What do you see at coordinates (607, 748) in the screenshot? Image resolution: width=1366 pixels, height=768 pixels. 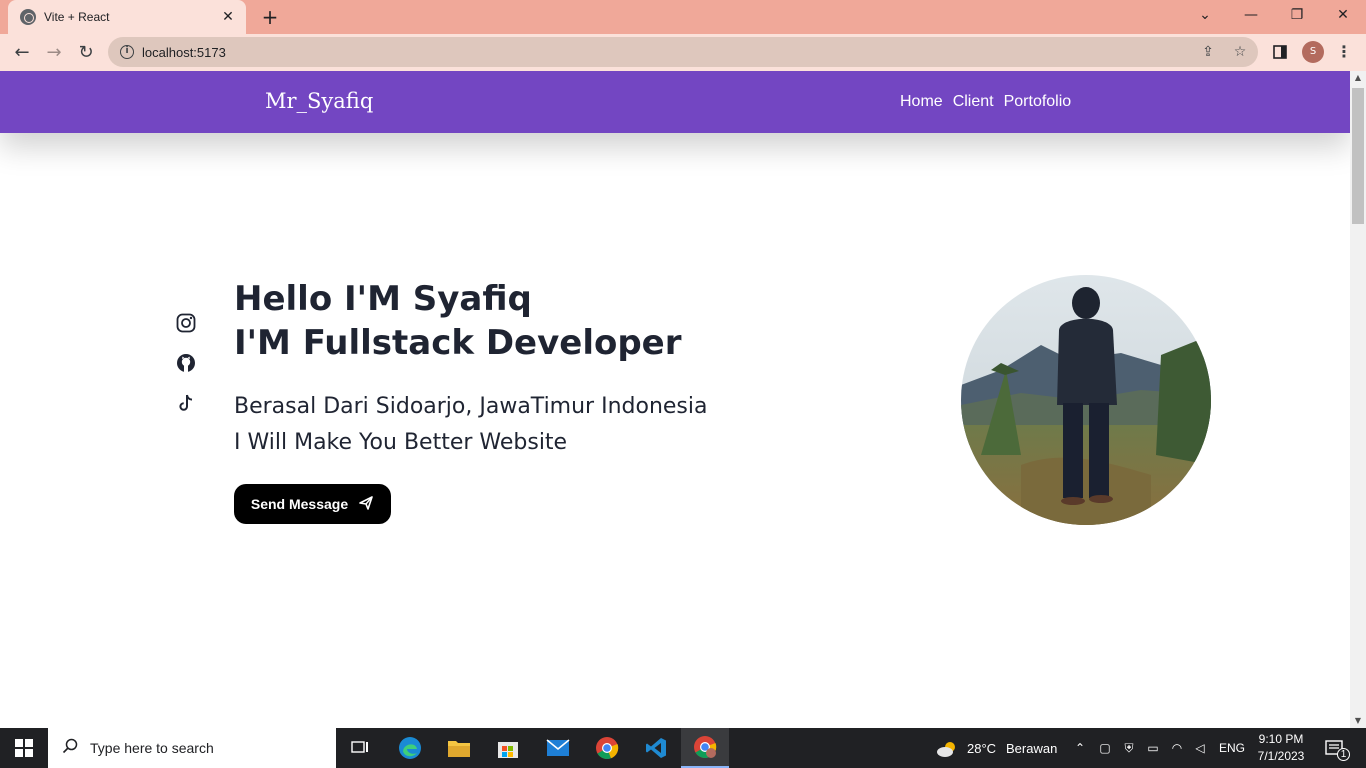 I see `chrome-icon` at bounding box center [607, 748].